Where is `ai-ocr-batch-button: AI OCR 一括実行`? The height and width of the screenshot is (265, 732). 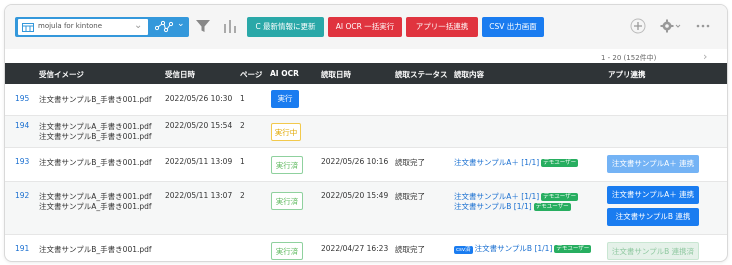
ai-ocr-batch-button: AI OCR 一括実行 is located at coordinates (365, 27).